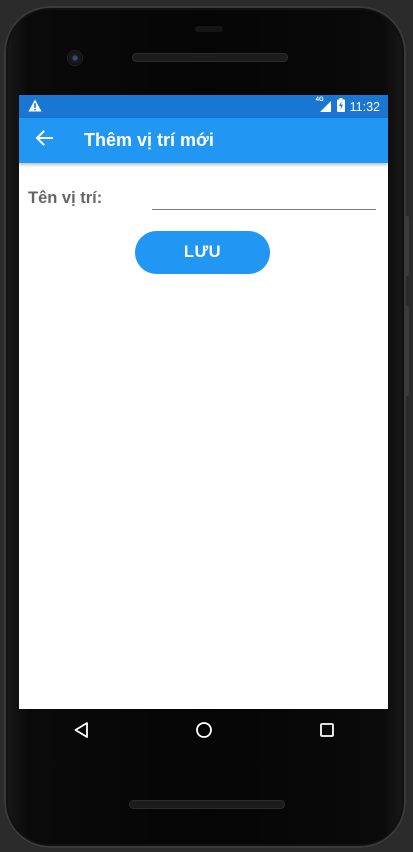  Describe the element at coordinates (65, 198) in the screenshot. I see `location-name-label: Tên vị trí:` at that location.